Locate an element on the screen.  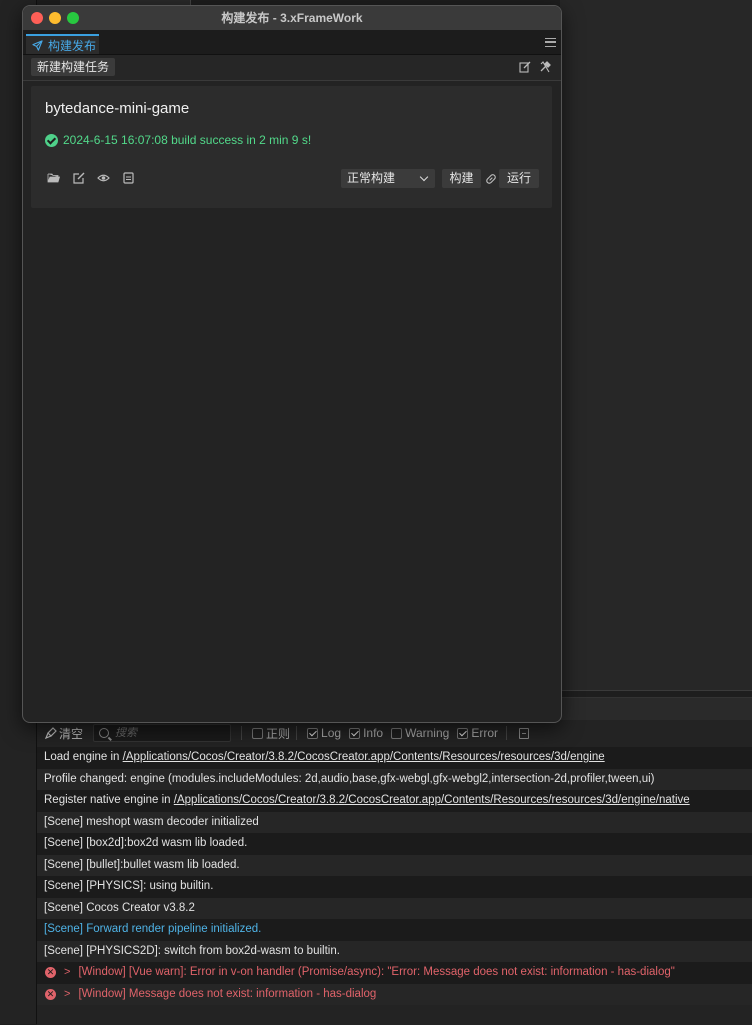
log-row: [Scene] meshopt wasm decoder initialized is located at coordinates (394, 822).